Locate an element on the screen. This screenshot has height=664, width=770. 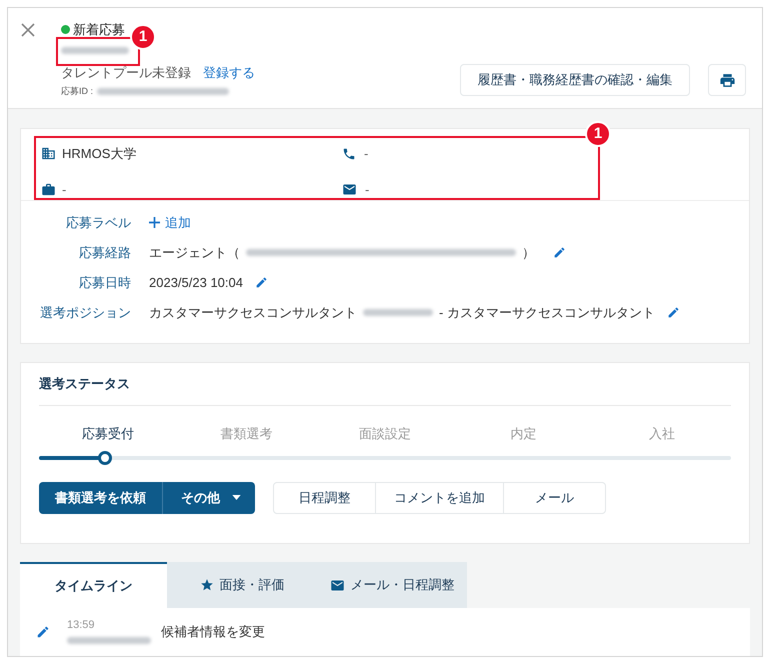
section-title: 選考ステータス is located at coordinates (84, 384).